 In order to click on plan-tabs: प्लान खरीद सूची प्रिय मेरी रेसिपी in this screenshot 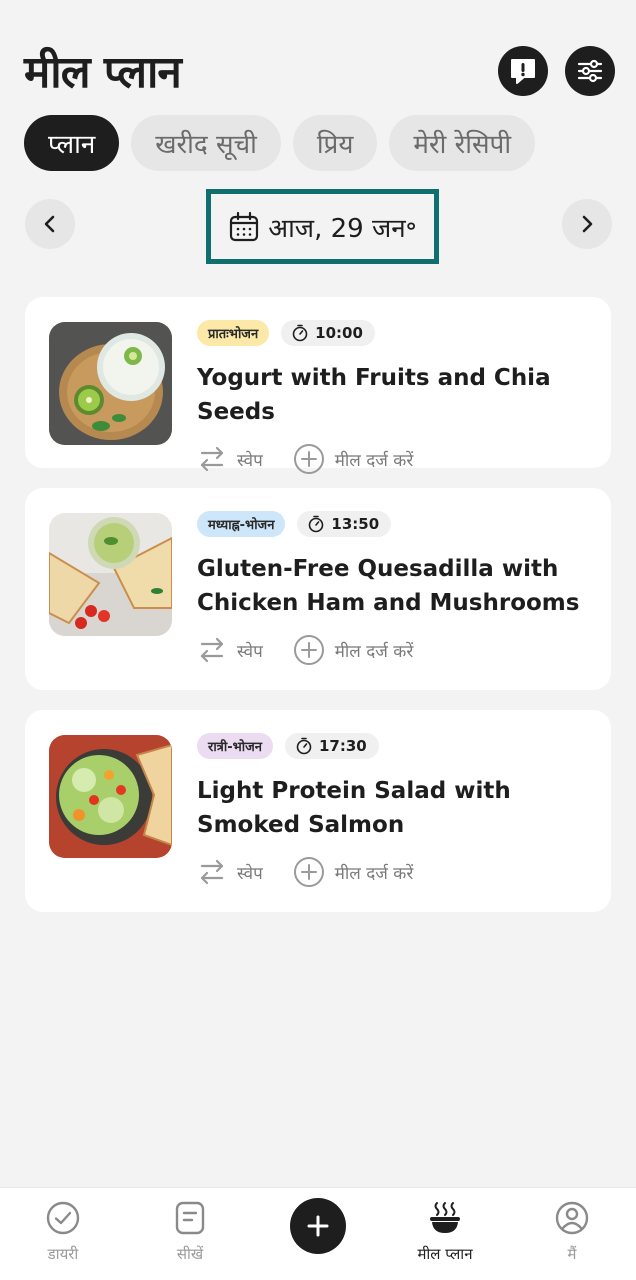, I will do `click(280, 143)`.